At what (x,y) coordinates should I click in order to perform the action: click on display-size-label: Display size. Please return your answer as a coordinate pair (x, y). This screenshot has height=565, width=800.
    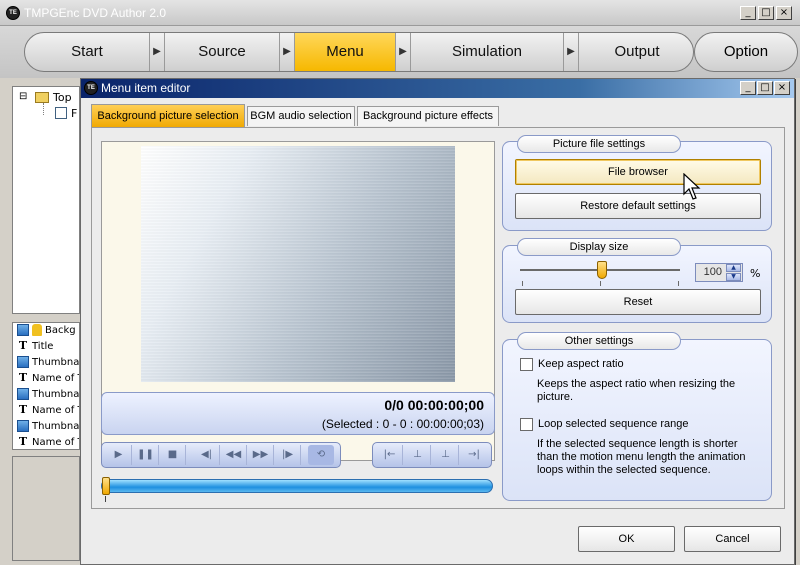
    Looking at the image, I should click on (599, 247).